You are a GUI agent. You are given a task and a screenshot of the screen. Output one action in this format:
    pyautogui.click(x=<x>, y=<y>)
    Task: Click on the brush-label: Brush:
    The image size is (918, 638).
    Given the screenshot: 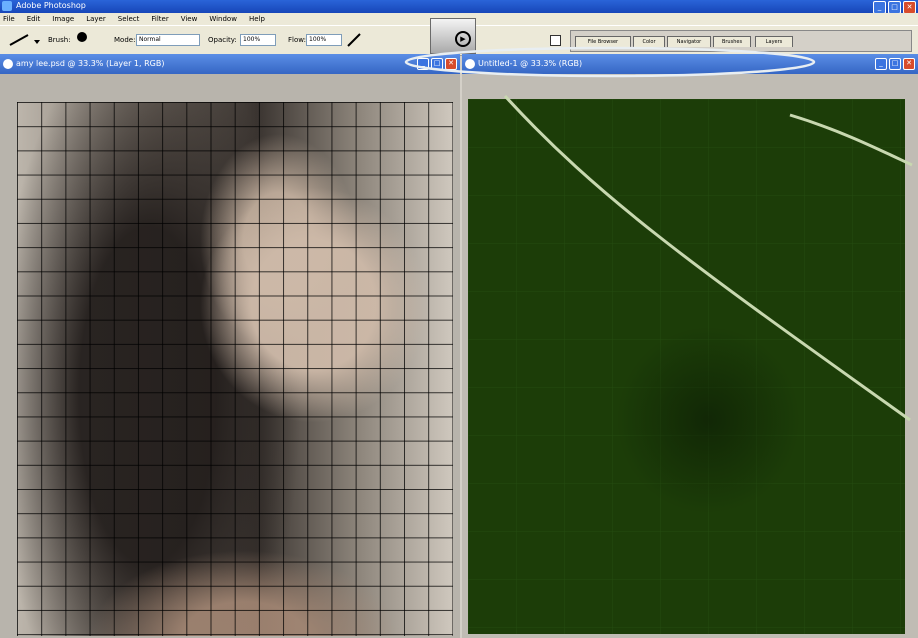 What is the action you would take?
    pyautogui.click(x=59, y=40)
    